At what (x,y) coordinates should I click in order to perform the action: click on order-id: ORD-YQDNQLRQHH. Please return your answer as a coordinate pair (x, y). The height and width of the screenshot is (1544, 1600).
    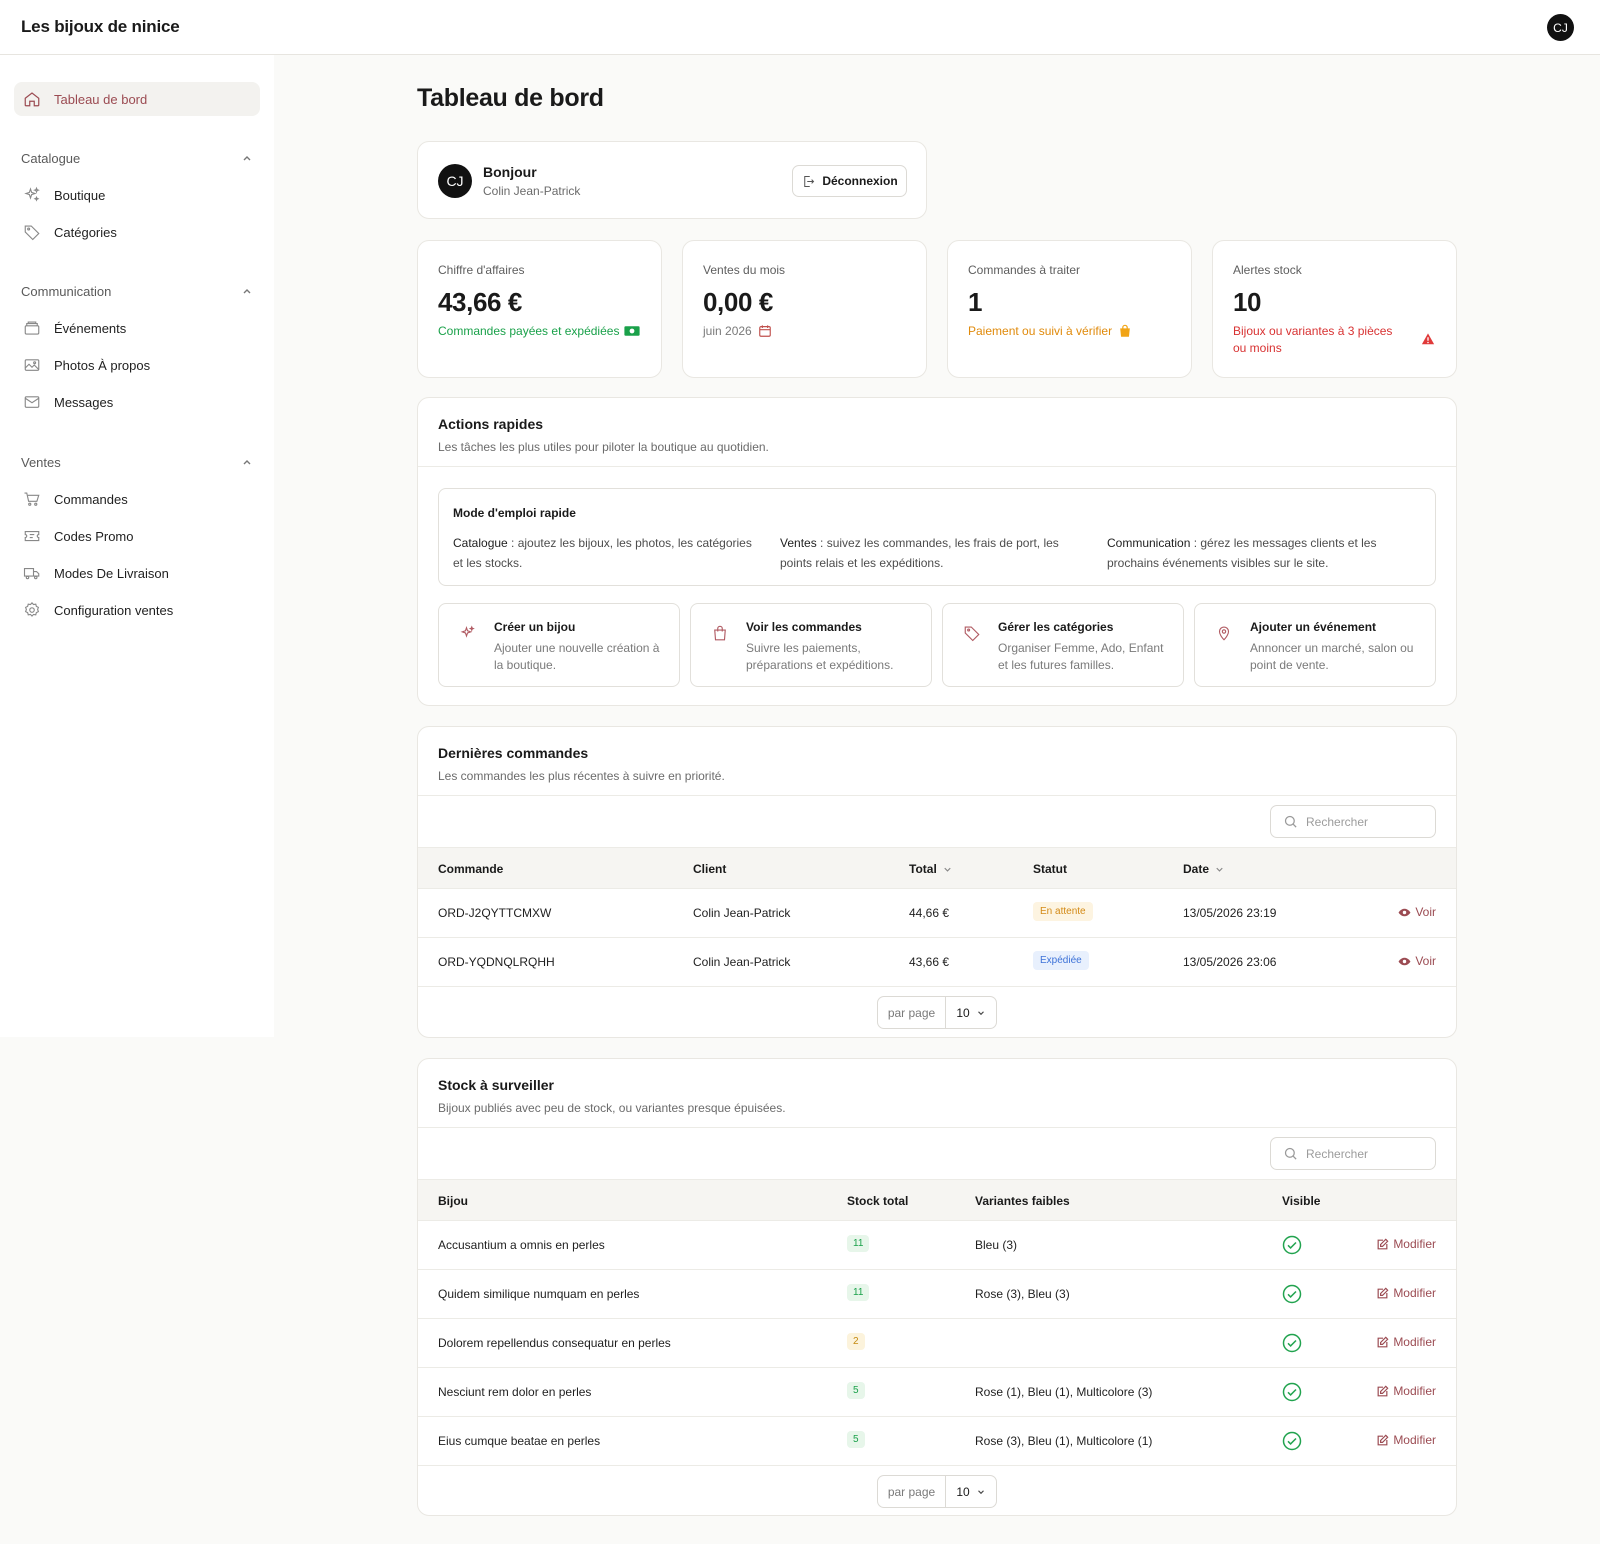
    Looking at the image, I should click on (496, 962).